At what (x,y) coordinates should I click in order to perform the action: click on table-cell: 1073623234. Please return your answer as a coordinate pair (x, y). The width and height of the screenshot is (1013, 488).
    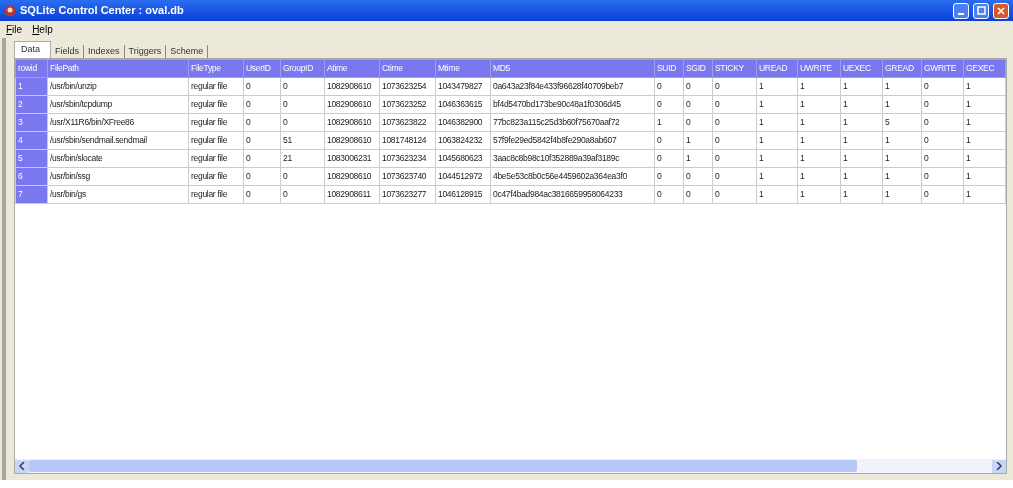
    Looking at the image, I should click on (407, 158).